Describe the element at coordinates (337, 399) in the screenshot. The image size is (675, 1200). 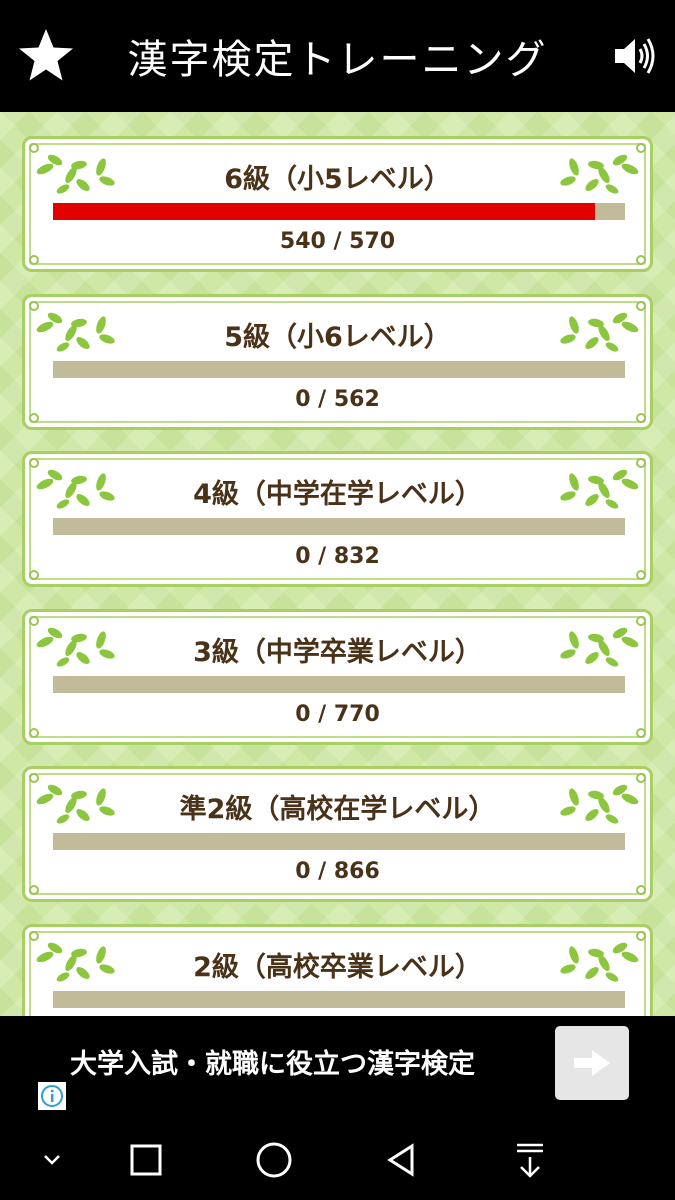
I see `progress-count: 0 / 562` at that location.